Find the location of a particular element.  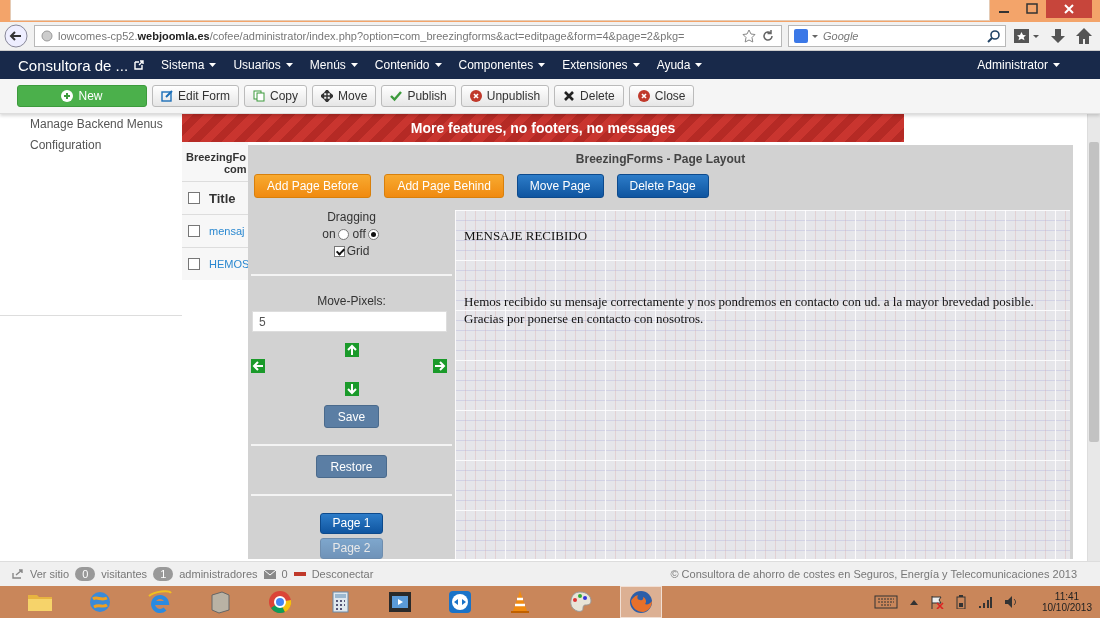

restore-button: Restore is located at coordinates (351, 467).